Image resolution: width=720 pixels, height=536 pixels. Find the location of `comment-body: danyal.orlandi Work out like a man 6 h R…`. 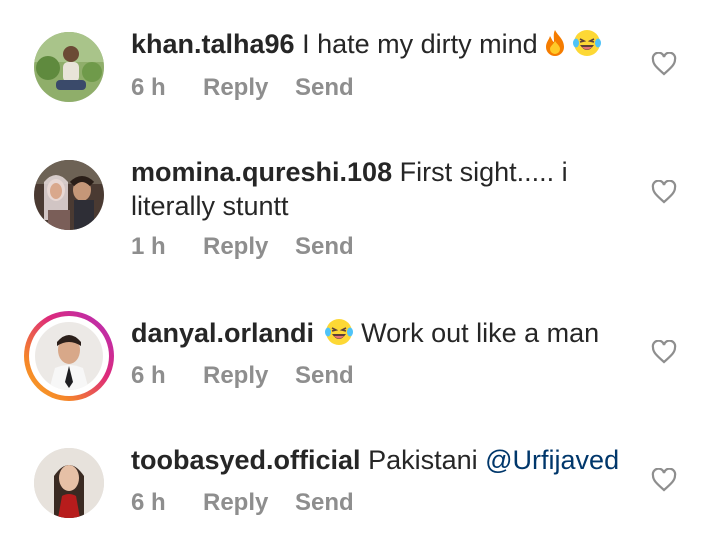

comment-body: danyal.orlandi Work out like a man 6 h R… is located at coordinates (381, 353).